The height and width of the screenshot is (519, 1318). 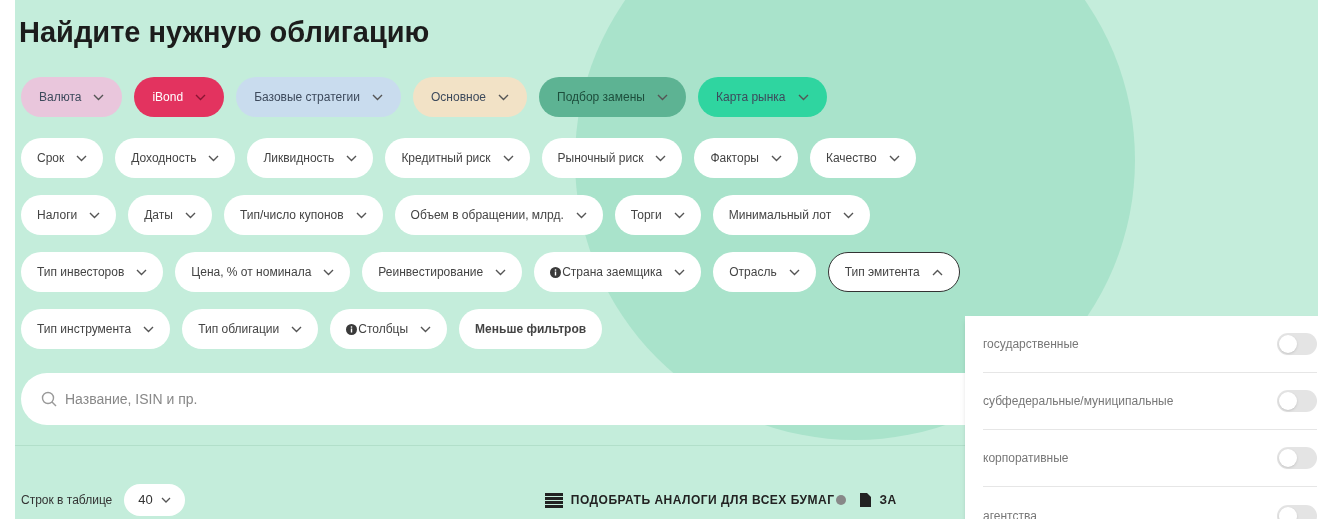 What do you see at coordinates (72, 97) in the screenshot?
I see `category-chip: Валюта` at bounding box center [72, 97].